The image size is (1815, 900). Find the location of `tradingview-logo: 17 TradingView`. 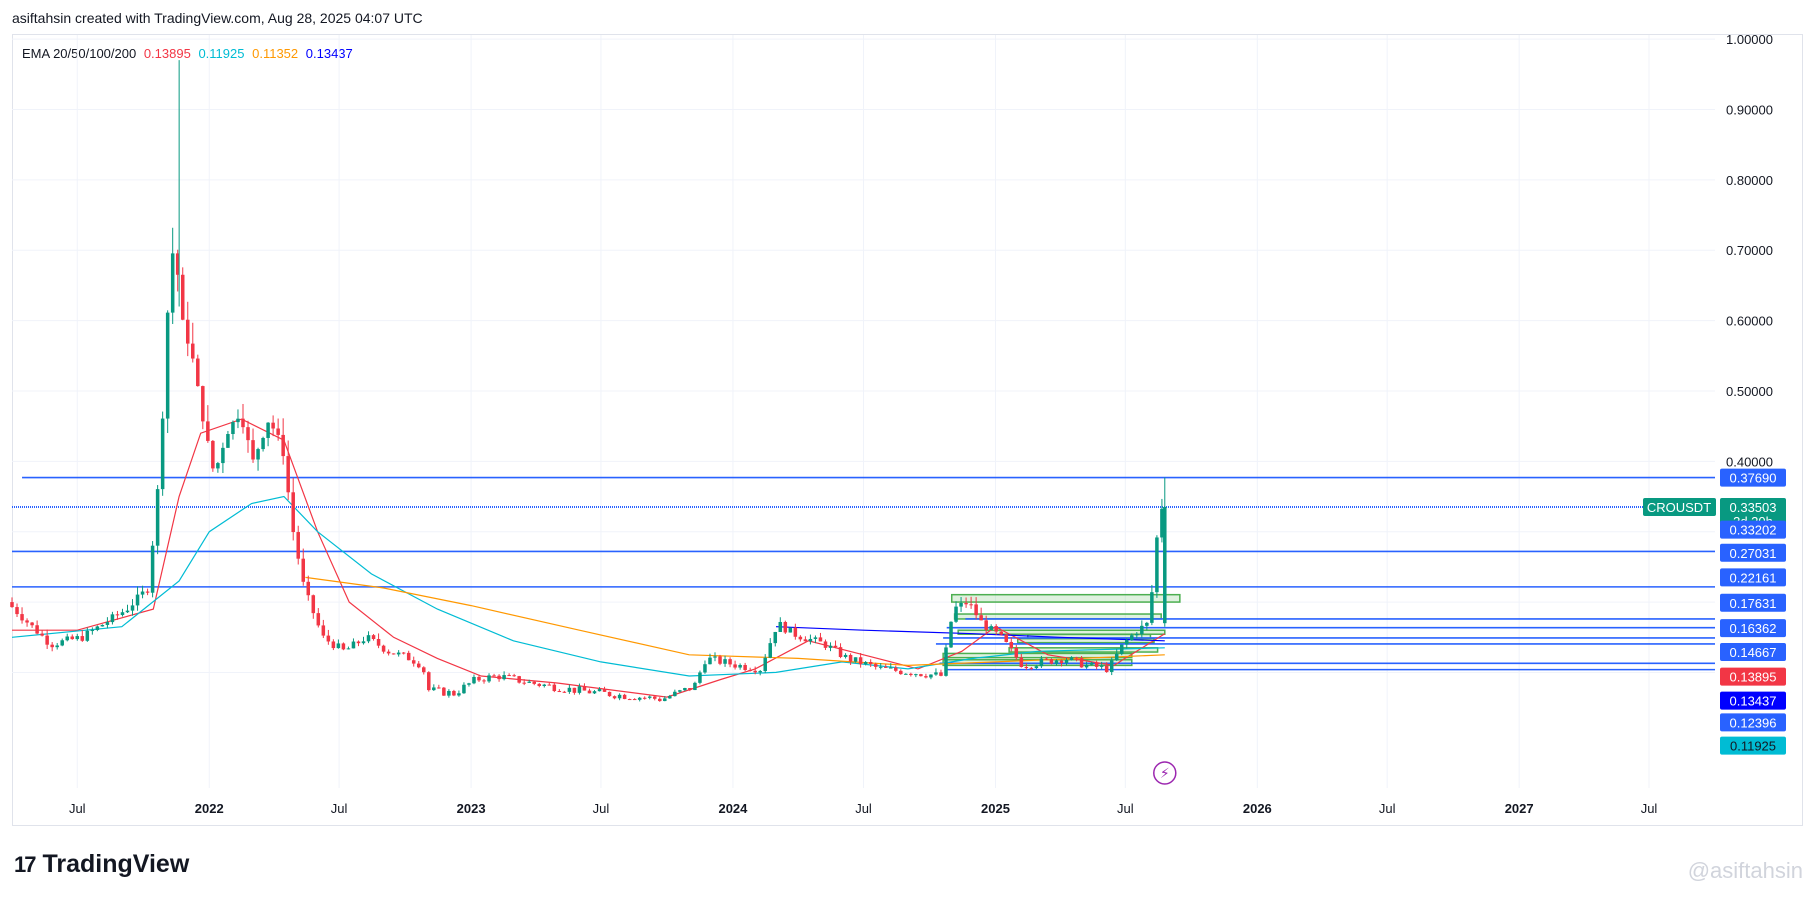

tradingview-logo: 17 TradingView is located at coordinates (101, 864).